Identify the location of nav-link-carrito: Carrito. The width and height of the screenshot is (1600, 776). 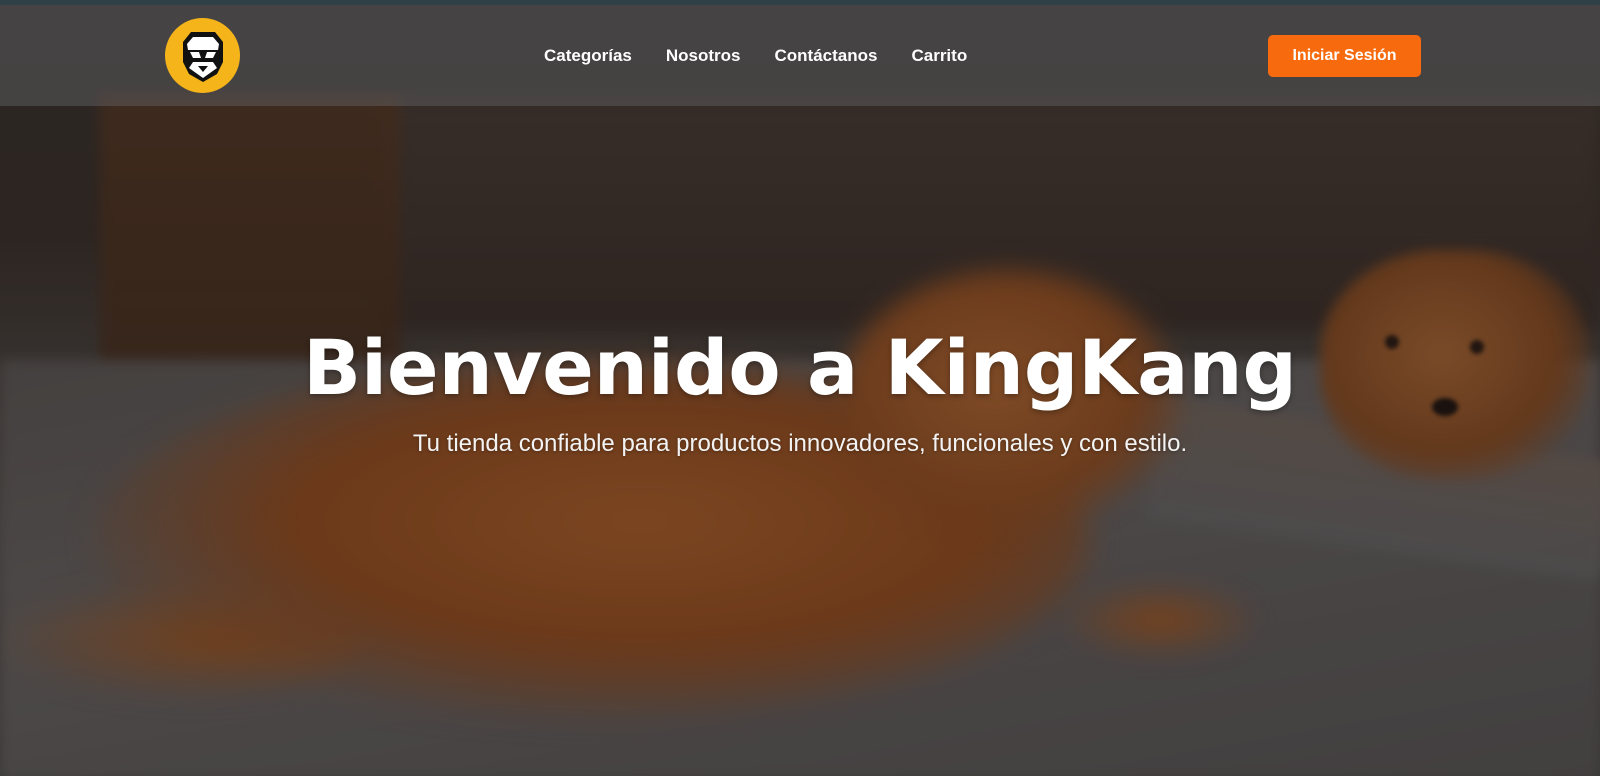
(939, 56).